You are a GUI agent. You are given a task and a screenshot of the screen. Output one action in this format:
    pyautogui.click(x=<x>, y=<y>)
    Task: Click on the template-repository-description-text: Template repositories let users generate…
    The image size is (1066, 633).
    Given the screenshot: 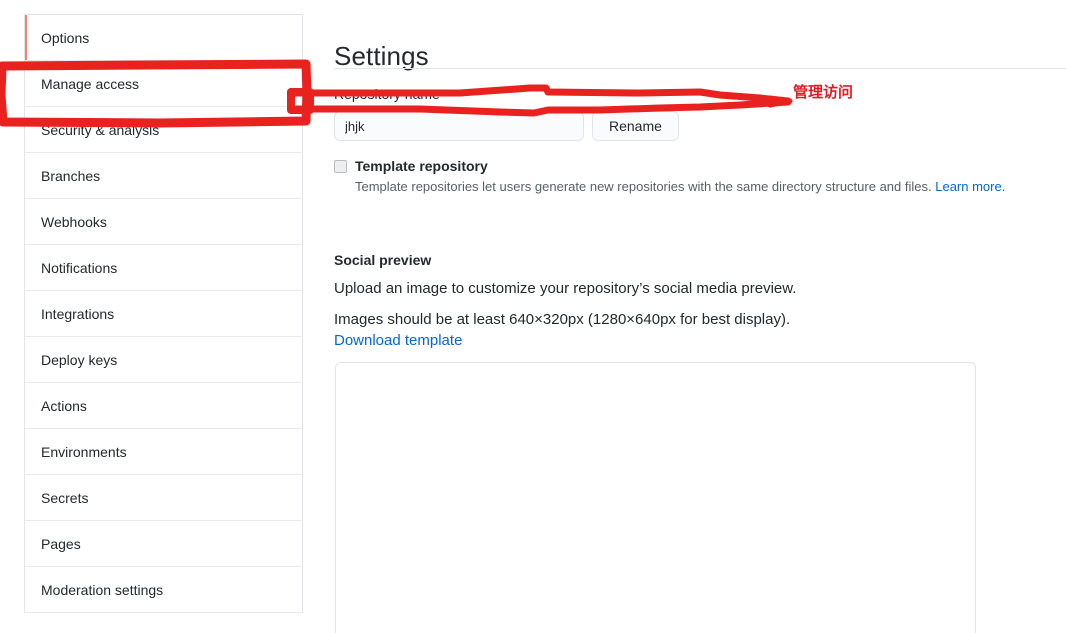 What is the action you would take?
    pyautogui.click(x=643, y=186)
    